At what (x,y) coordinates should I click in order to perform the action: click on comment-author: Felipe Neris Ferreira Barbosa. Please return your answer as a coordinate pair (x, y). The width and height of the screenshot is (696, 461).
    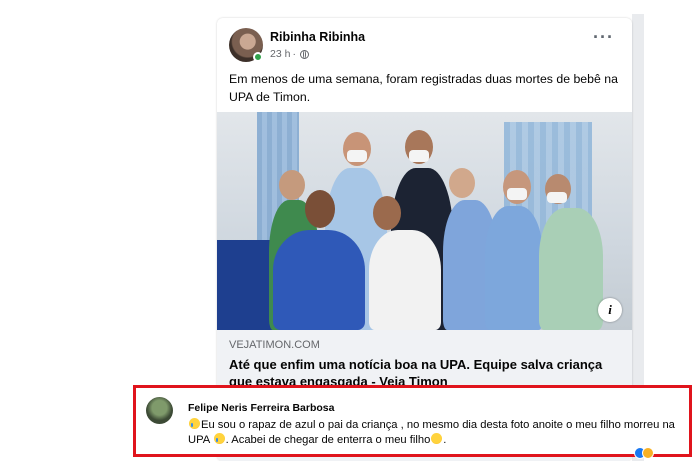
    Looking at the image, I should click on (261, 408).